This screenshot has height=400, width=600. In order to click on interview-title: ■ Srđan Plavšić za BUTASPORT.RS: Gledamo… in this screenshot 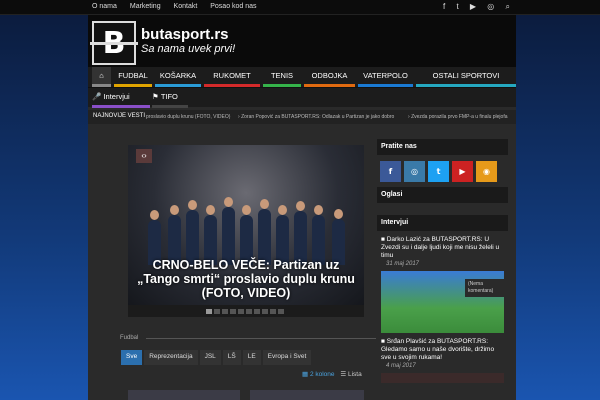, I will do `click(442, 347)`.